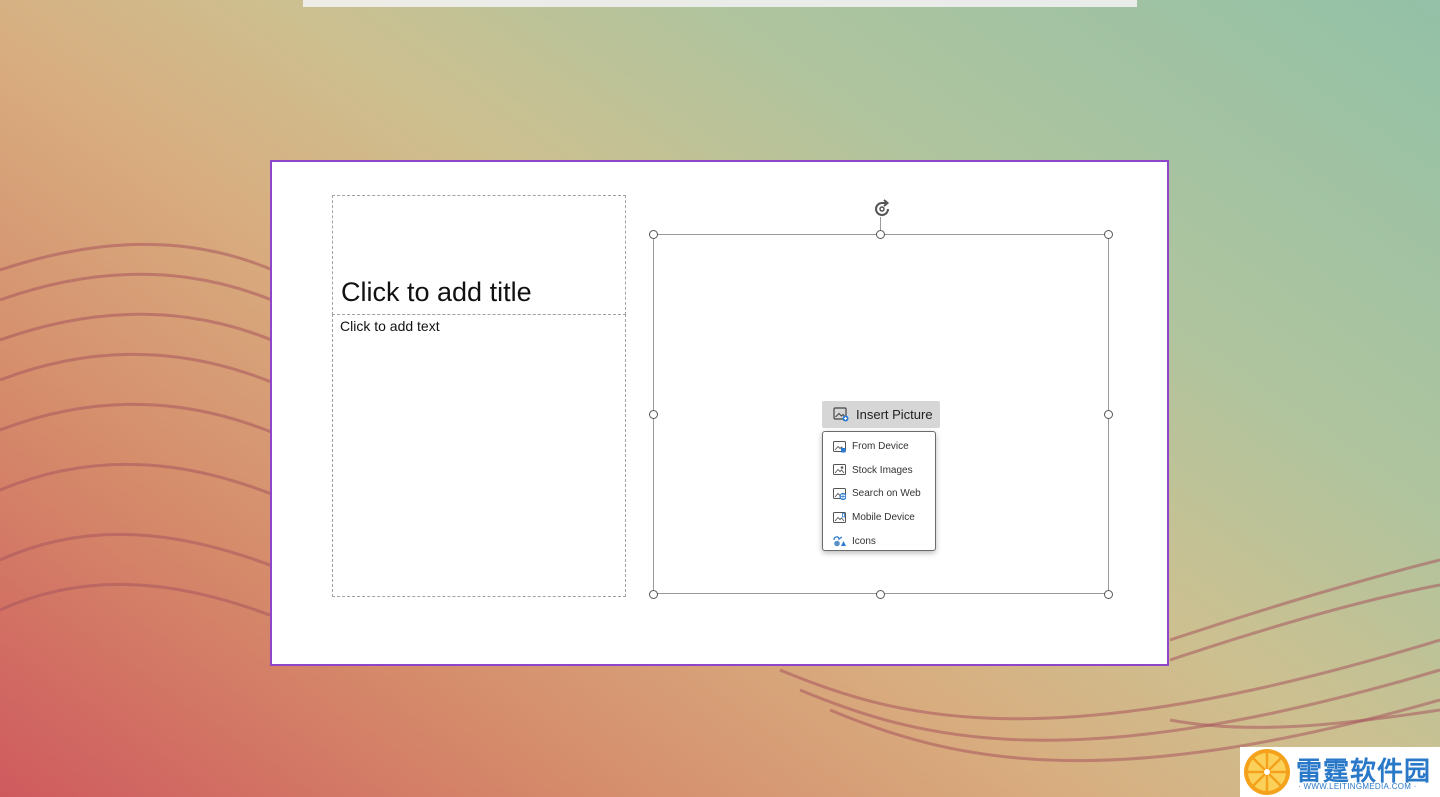 This screenshot has height=797, width=1440. What do you see at coordinates (894, 414) in the screenshot?
I see `insert-picture-label: Insert Picture` at bounding box center [894, 414].